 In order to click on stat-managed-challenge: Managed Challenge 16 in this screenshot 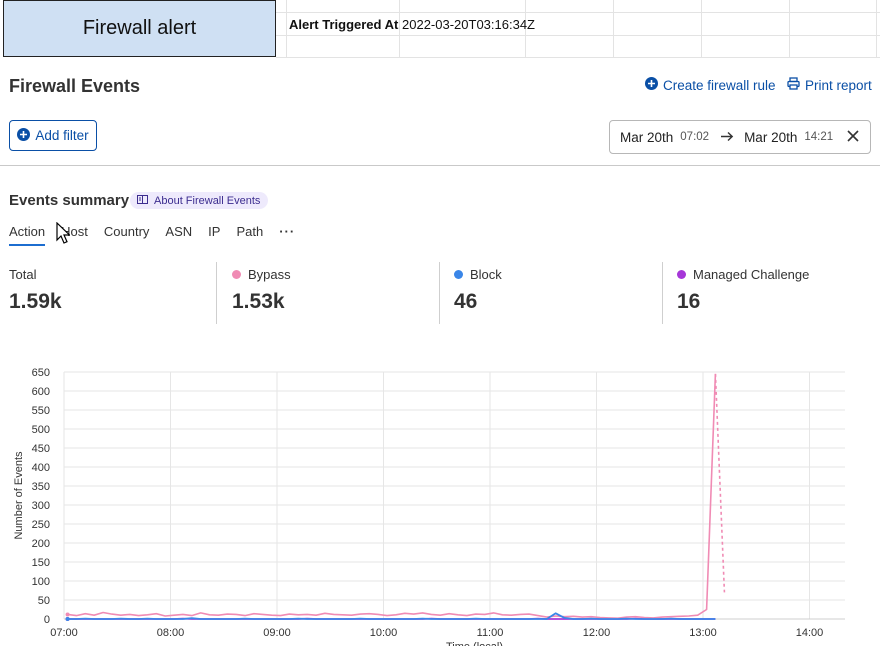, I will do `click(743, 293)`.